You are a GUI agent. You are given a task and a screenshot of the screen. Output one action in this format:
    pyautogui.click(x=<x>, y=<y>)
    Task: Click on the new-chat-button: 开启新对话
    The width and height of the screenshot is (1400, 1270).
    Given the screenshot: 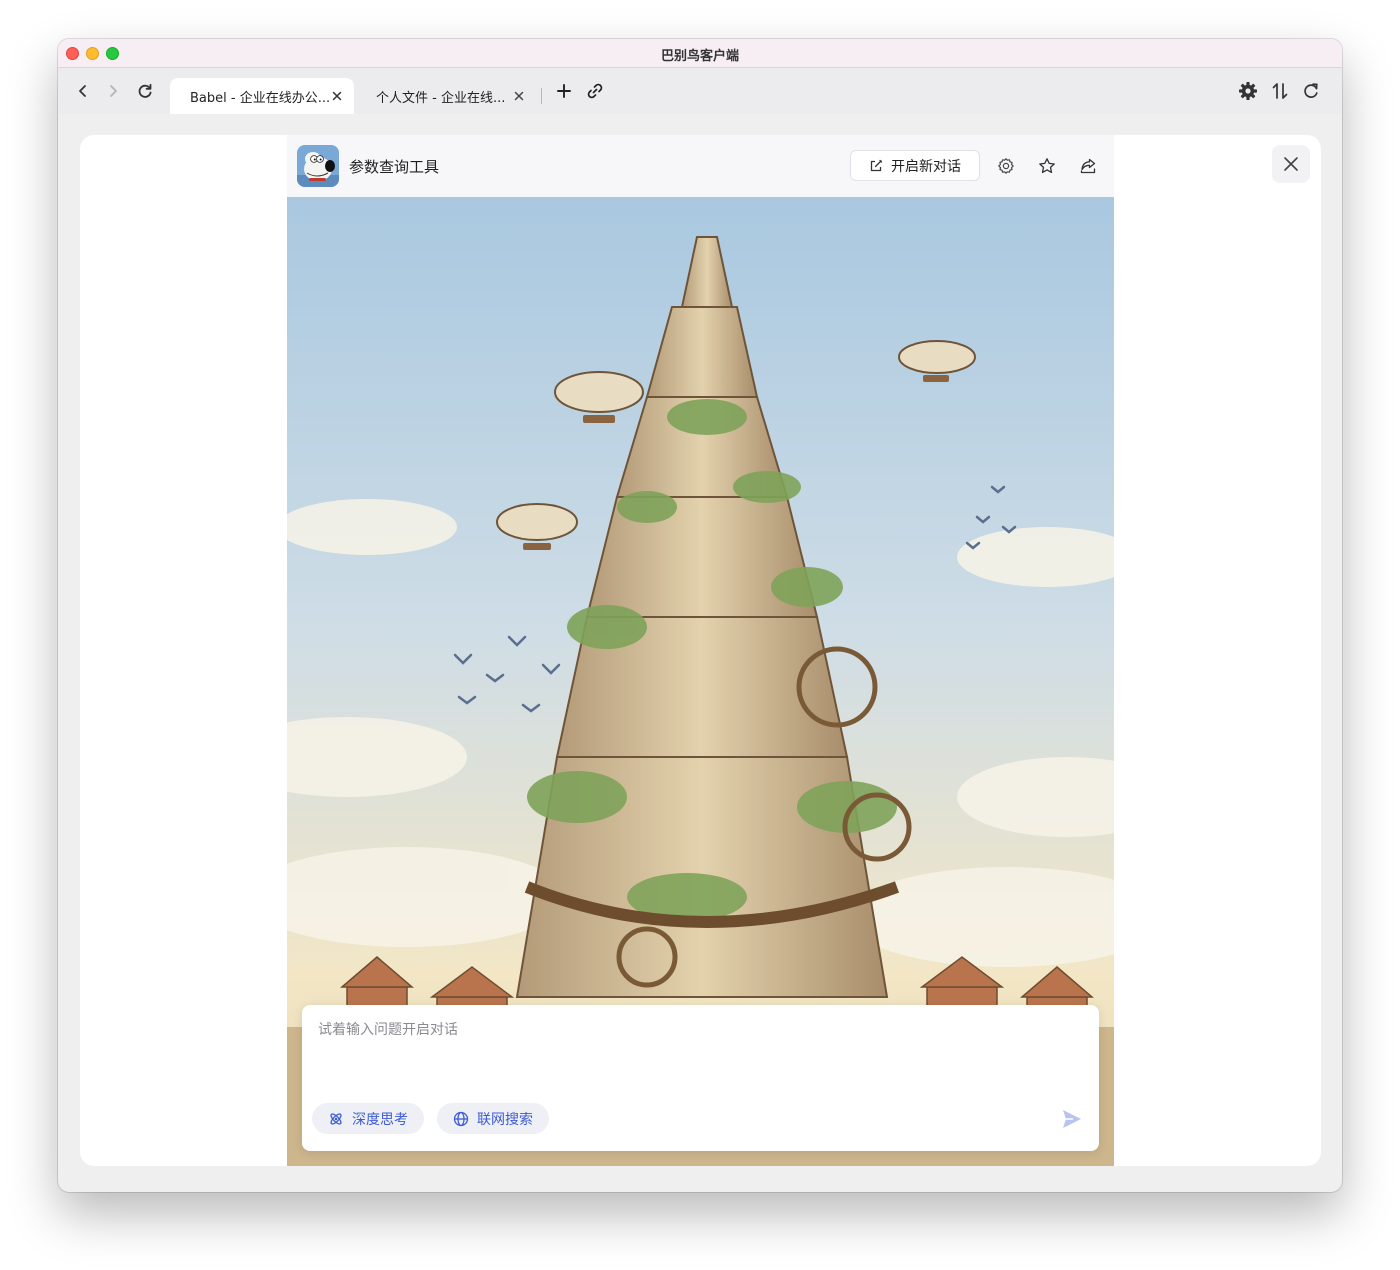 What is the action you would take?
    pyautogui.click(x=915, y=165)
    